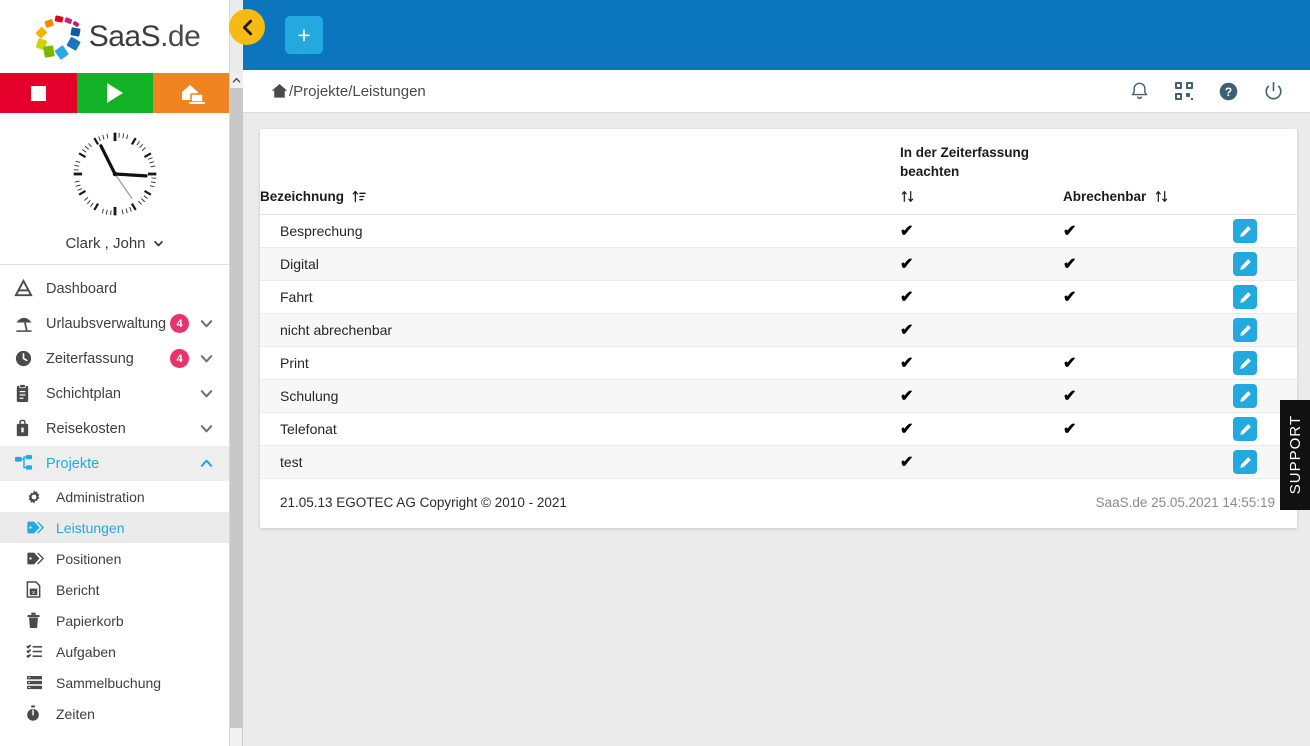 The height and width of the screenshot is (746, 1310). What do you see at coordinates (1148, 172) in the screenshot?
I see `column-header-abrechenbar: Abrechenbar` at bounding box center [1148, 172].